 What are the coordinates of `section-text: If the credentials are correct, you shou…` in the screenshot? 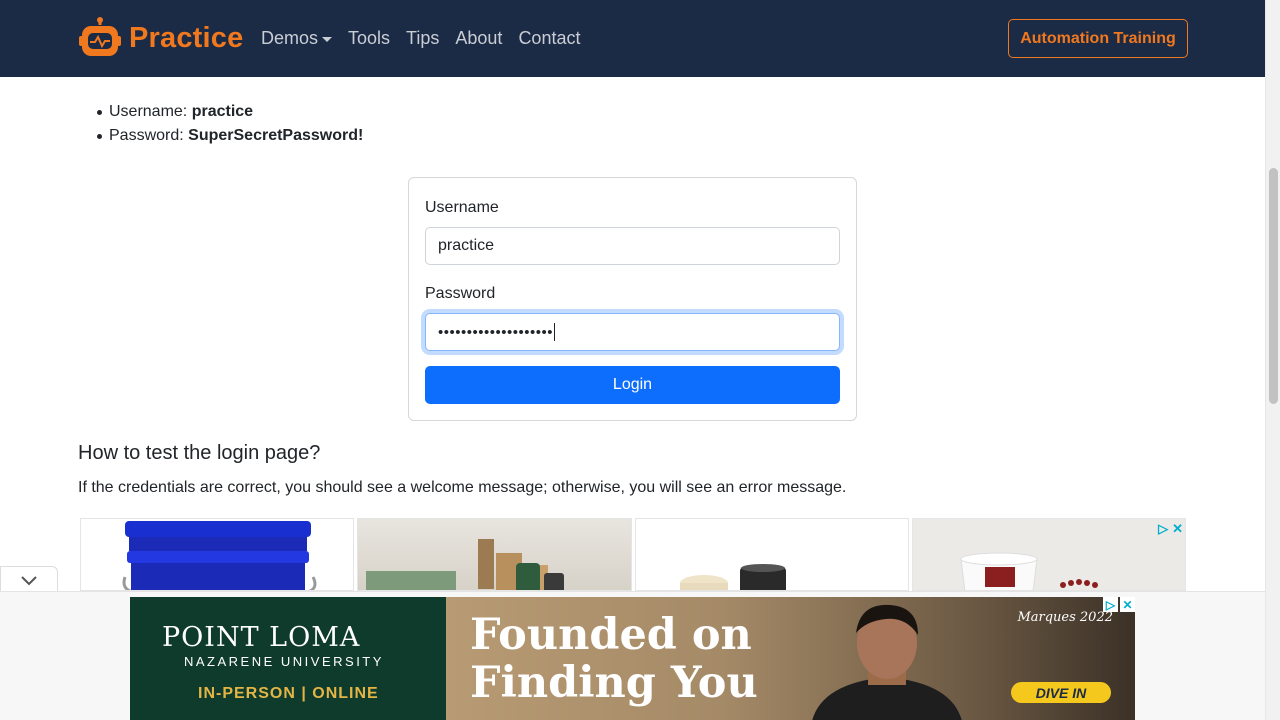 It's located at (462, 487).